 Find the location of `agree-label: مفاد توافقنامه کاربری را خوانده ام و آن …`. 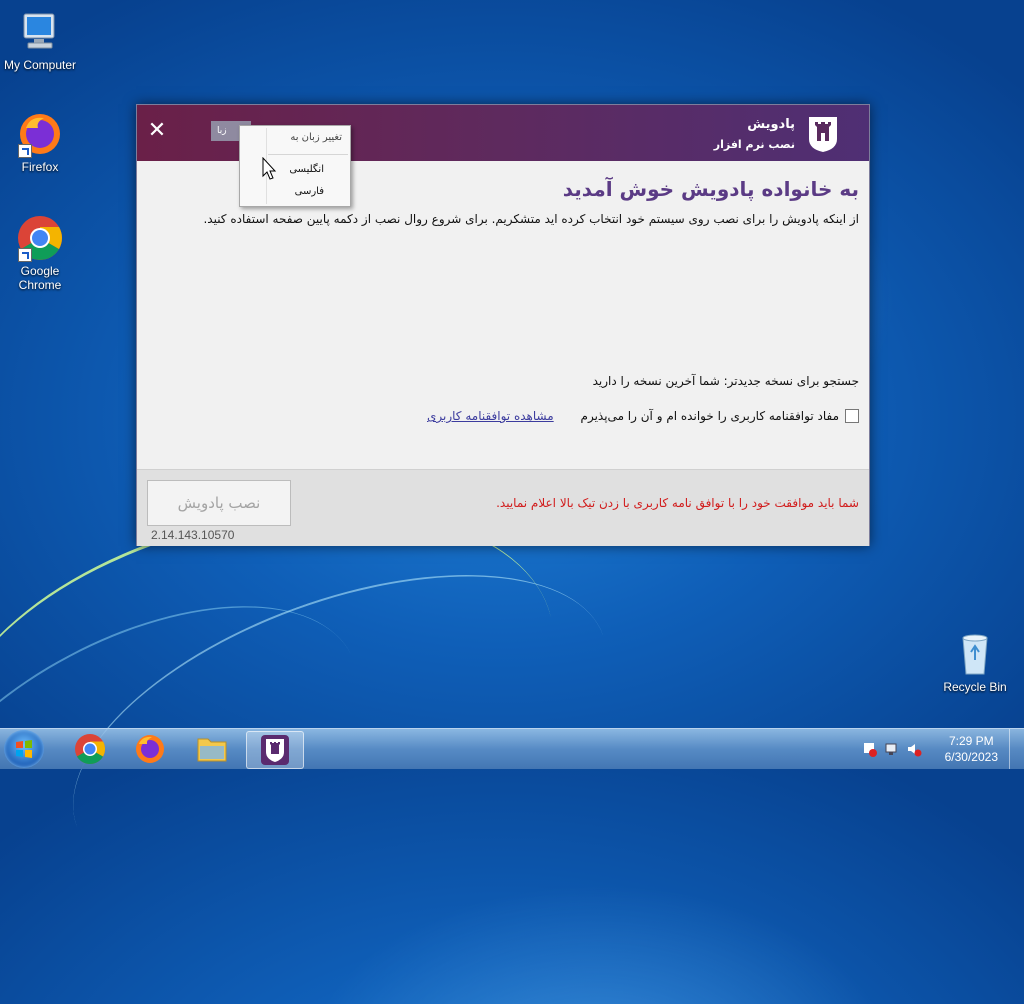

agree-label: مفاد توافقنامه کاربری را خوانده ام و آن … is located at coordinates (709, 416).